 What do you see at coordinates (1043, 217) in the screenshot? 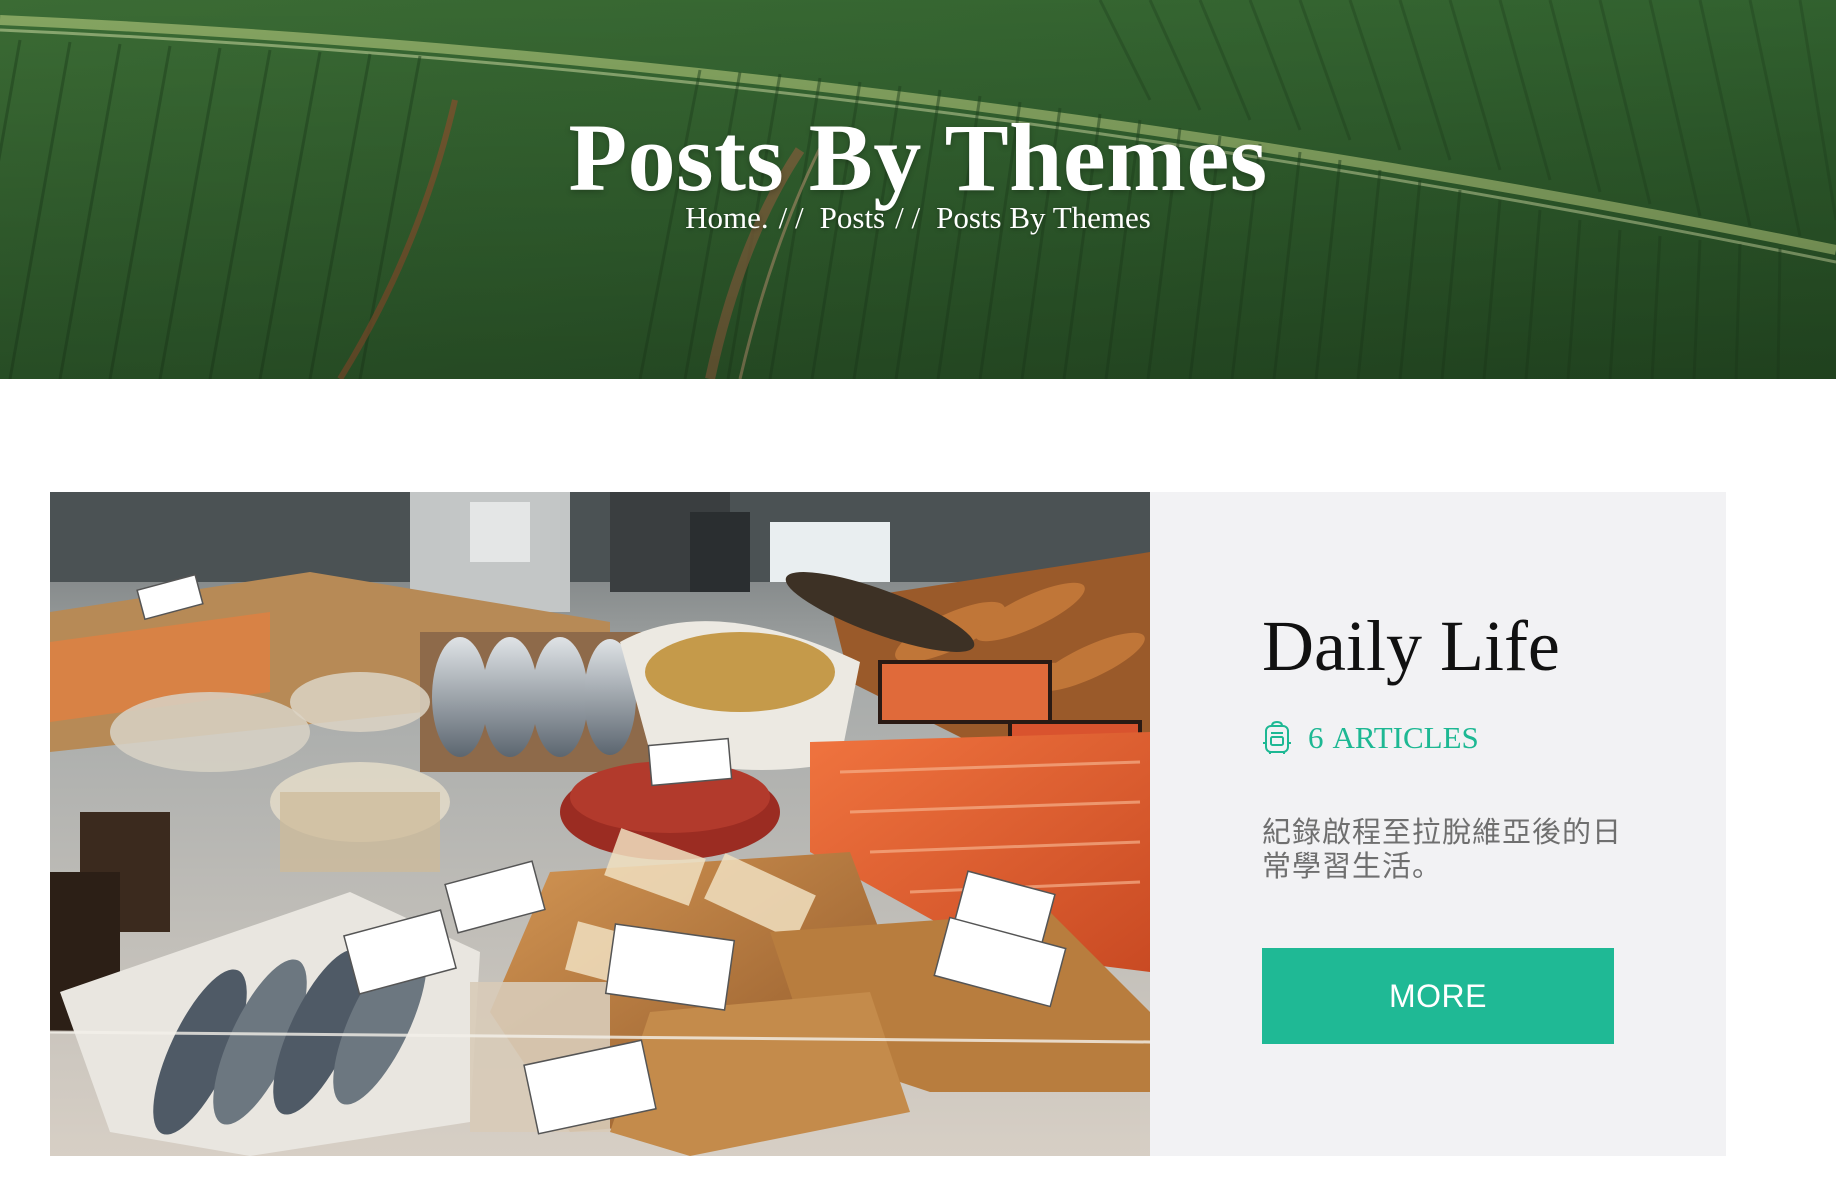
I see `breadcrumb-current-page: Posts By Themes` at bounding box center [1043, 217].